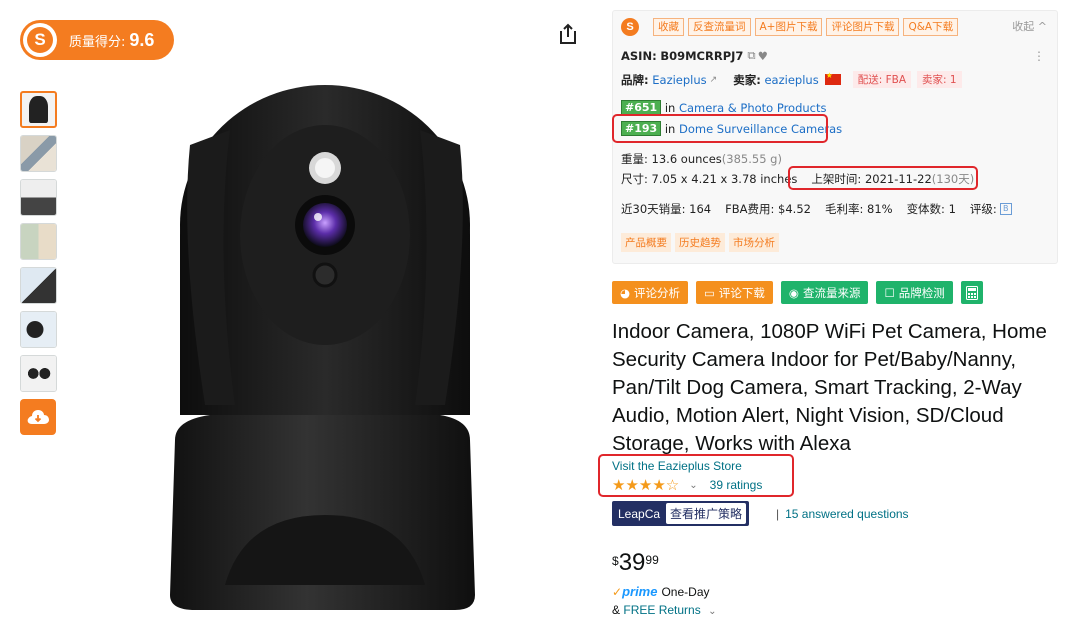  What do you see at coordinates (714, 80) in the screenshot?
I see `external-link-icon: ↗` at bounding box center [714, 80].